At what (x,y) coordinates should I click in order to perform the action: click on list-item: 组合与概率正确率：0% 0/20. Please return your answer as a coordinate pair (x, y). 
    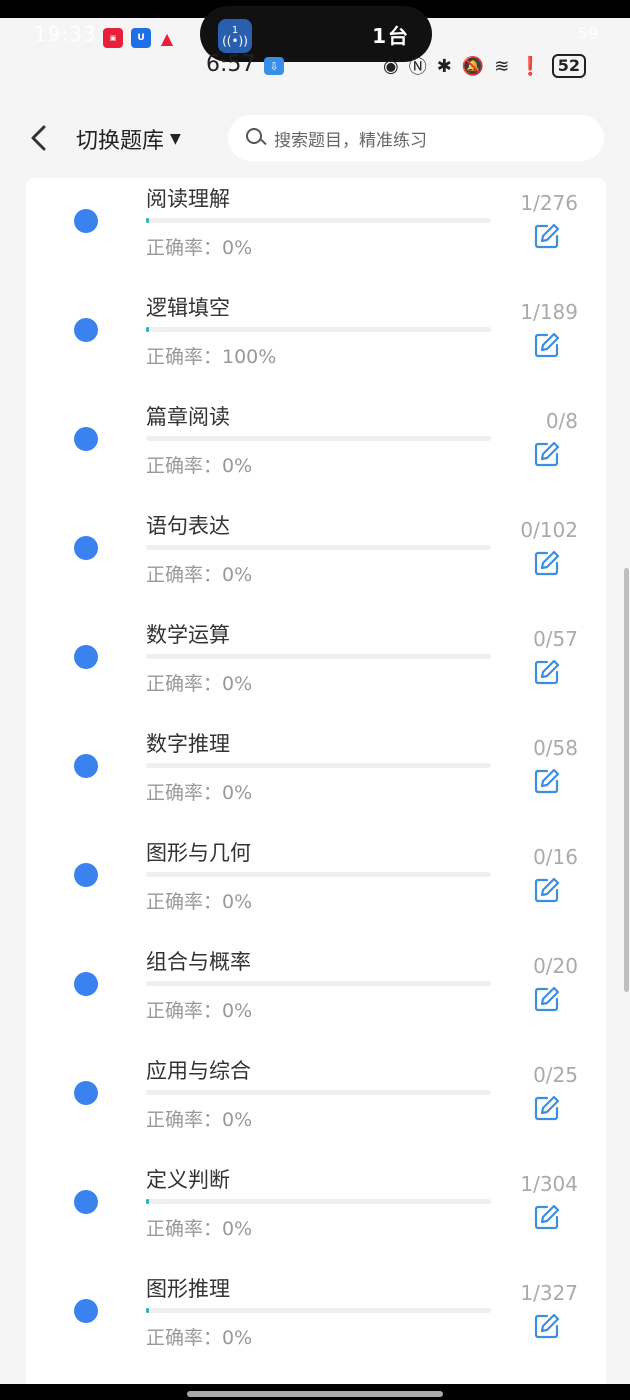
    Looking at the image, I should click on (316, 995).